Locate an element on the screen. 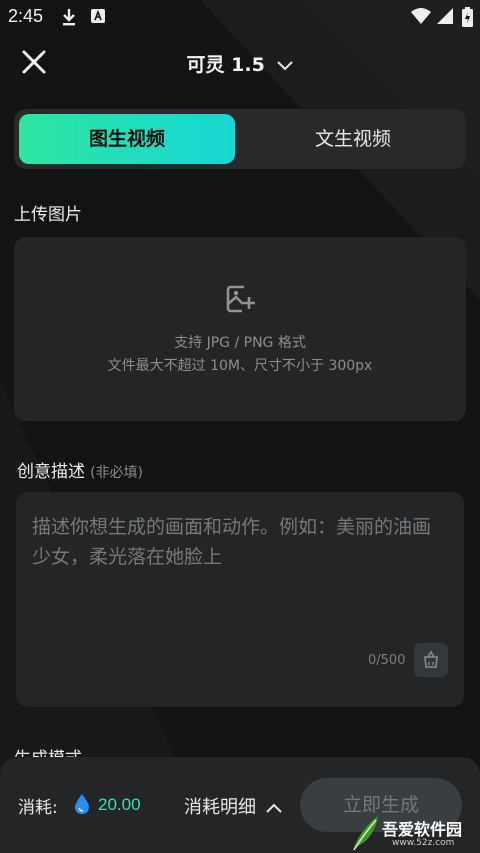 Image resolution: width=480 pixels, height=853 pixels. description-label-row: 创意描述 (非必填) is located at coordinates (80, 469).